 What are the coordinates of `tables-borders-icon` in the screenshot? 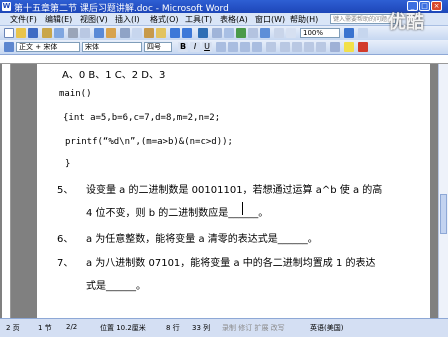 It's located at (217, 33).